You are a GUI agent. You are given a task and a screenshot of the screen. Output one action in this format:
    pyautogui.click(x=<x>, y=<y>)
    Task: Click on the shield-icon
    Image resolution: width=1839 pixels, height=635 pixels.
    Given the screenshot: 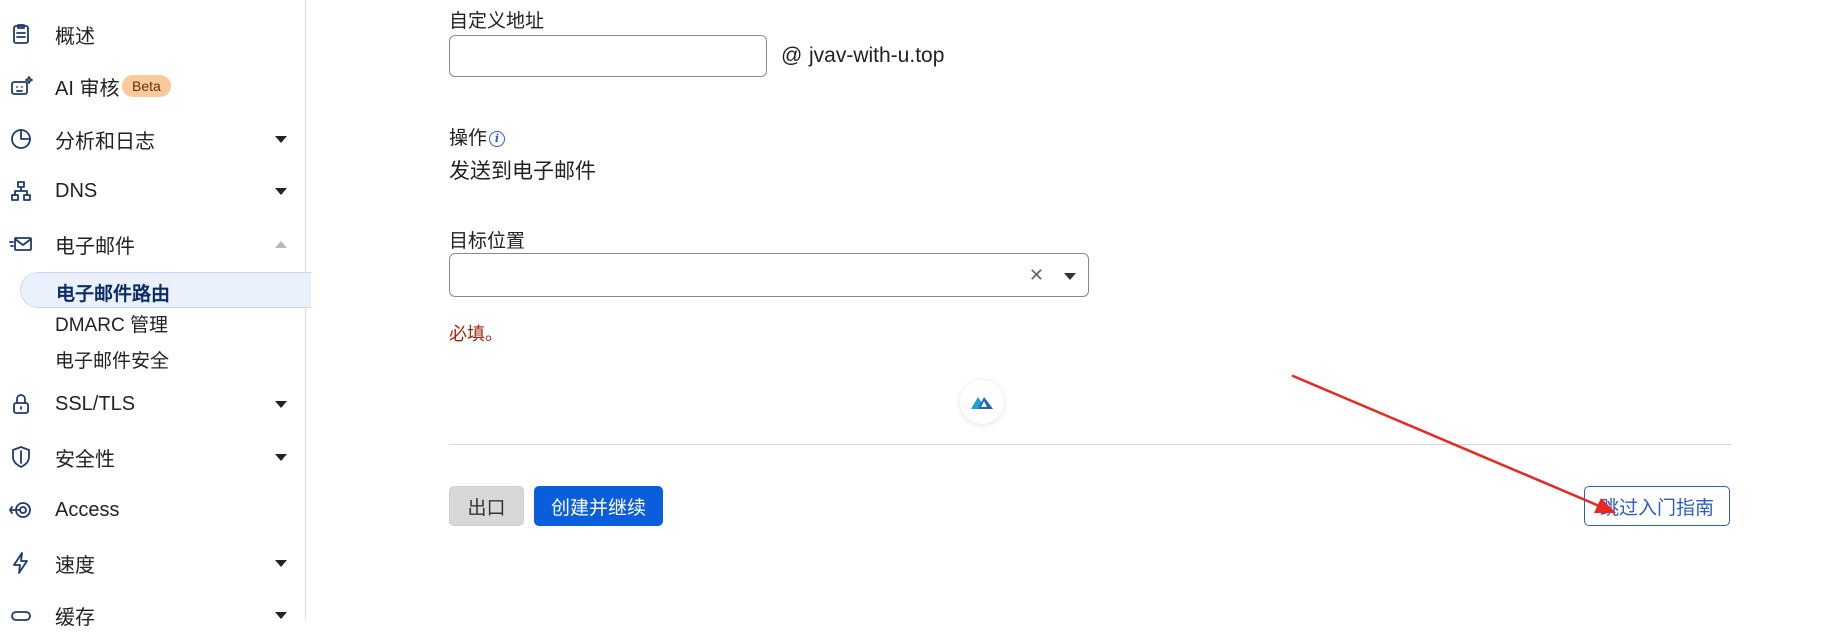 What is the action you would take?
    pyautogui.click(x=21, y=457)
    